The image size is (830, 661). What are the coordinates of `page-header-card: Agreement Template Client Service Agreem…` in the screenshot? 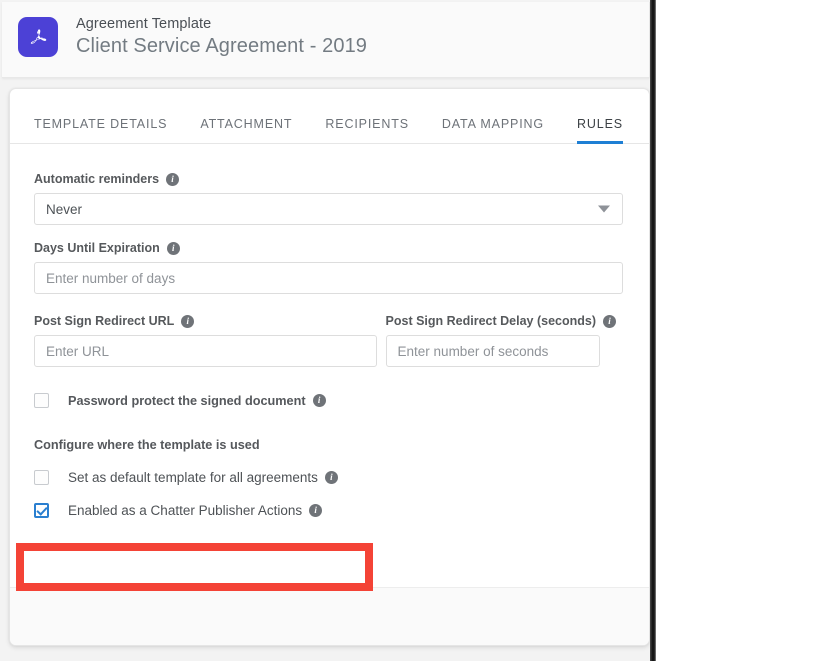 It's located at (326, 40).